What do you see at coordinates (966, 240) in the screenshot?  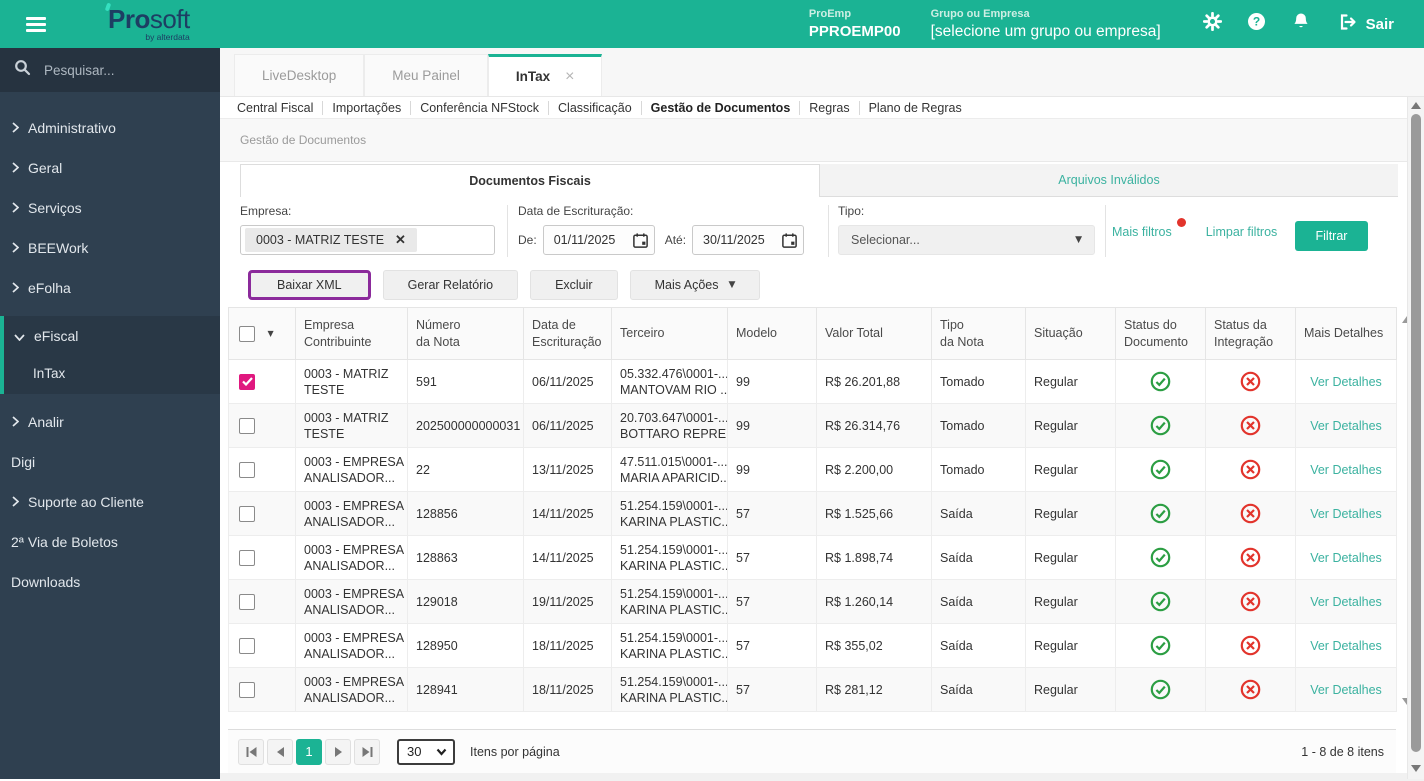 I see `tipo-select: Selecionar... ▼` at bounding box center [966, 240].